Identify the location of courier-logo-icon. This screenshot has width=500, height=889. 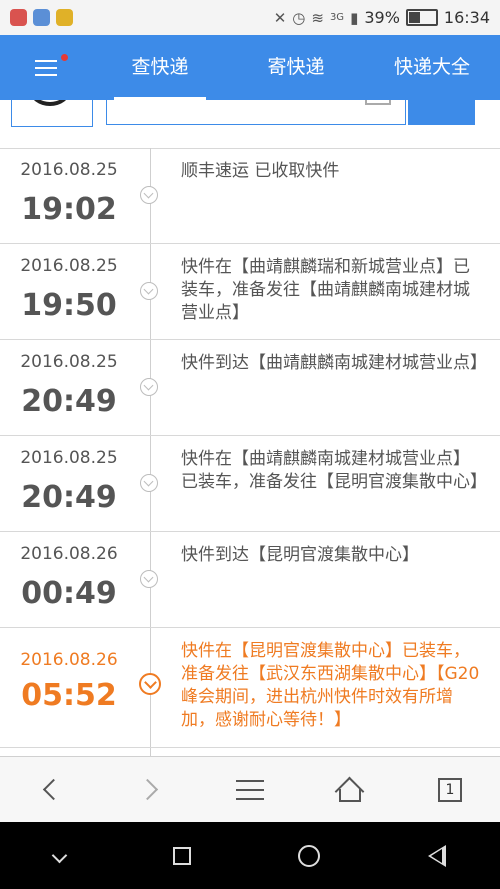
(50, 103).